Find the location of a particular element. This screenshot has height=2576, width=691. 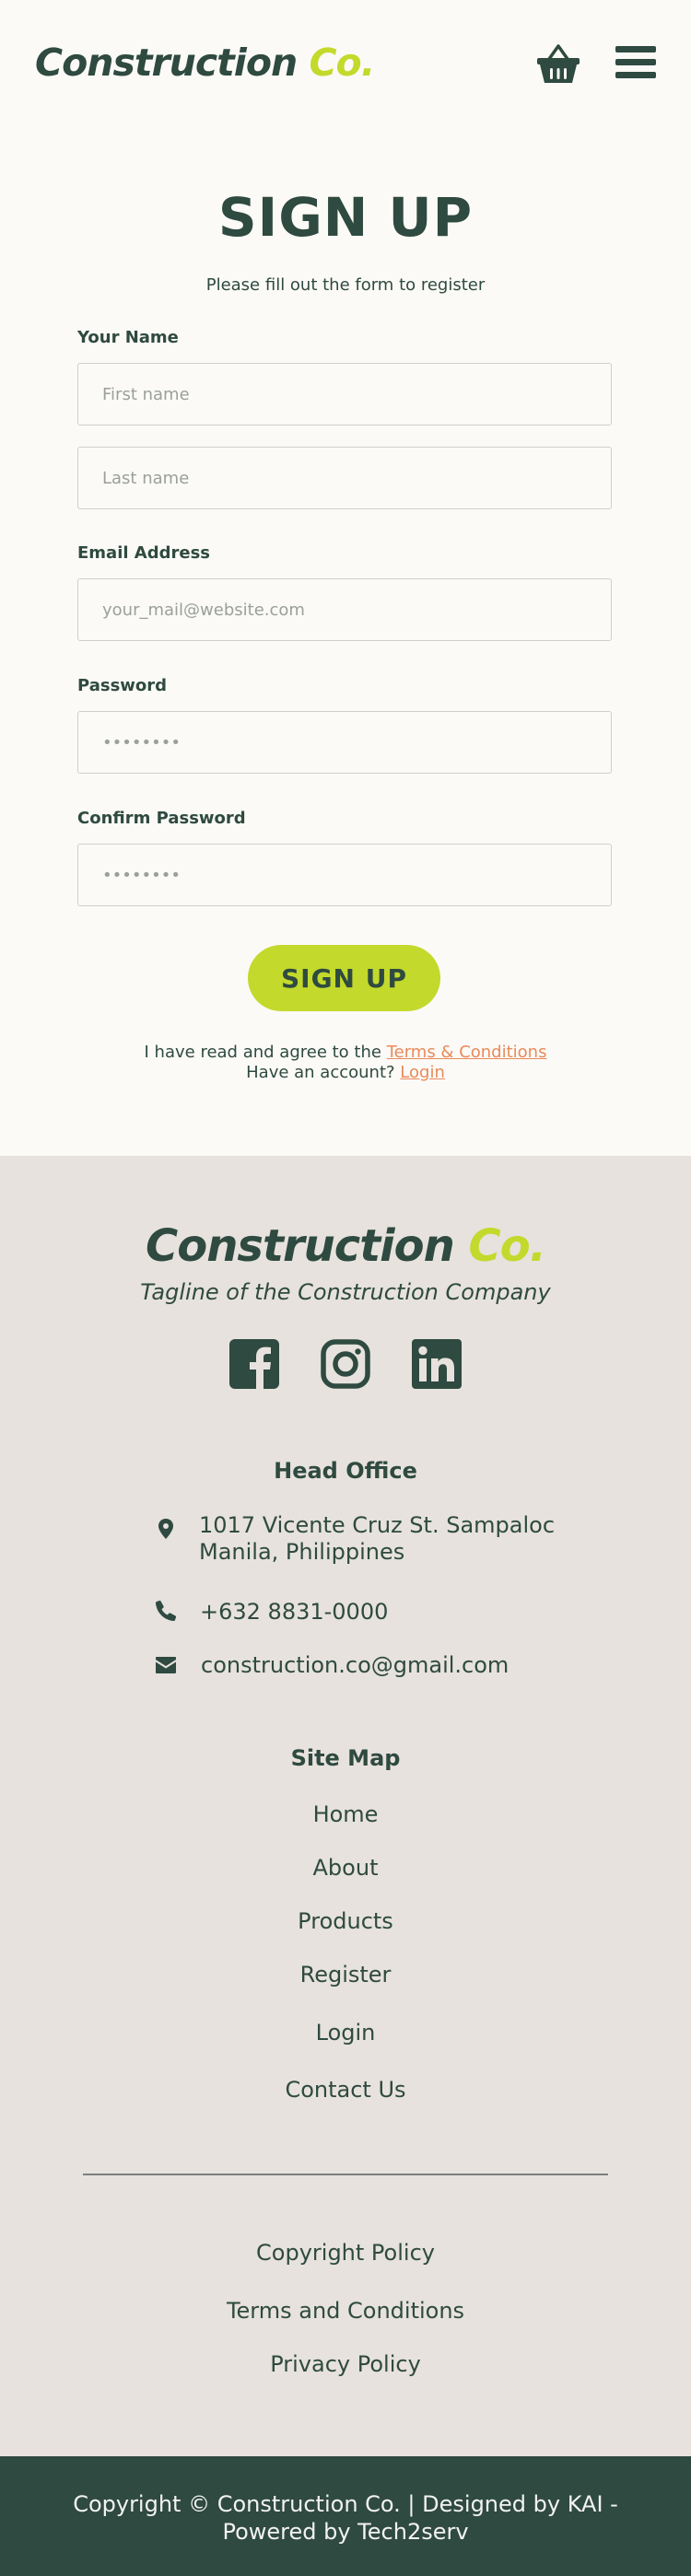

site-logo: Construction Co. is located at coordinates (205, 63).